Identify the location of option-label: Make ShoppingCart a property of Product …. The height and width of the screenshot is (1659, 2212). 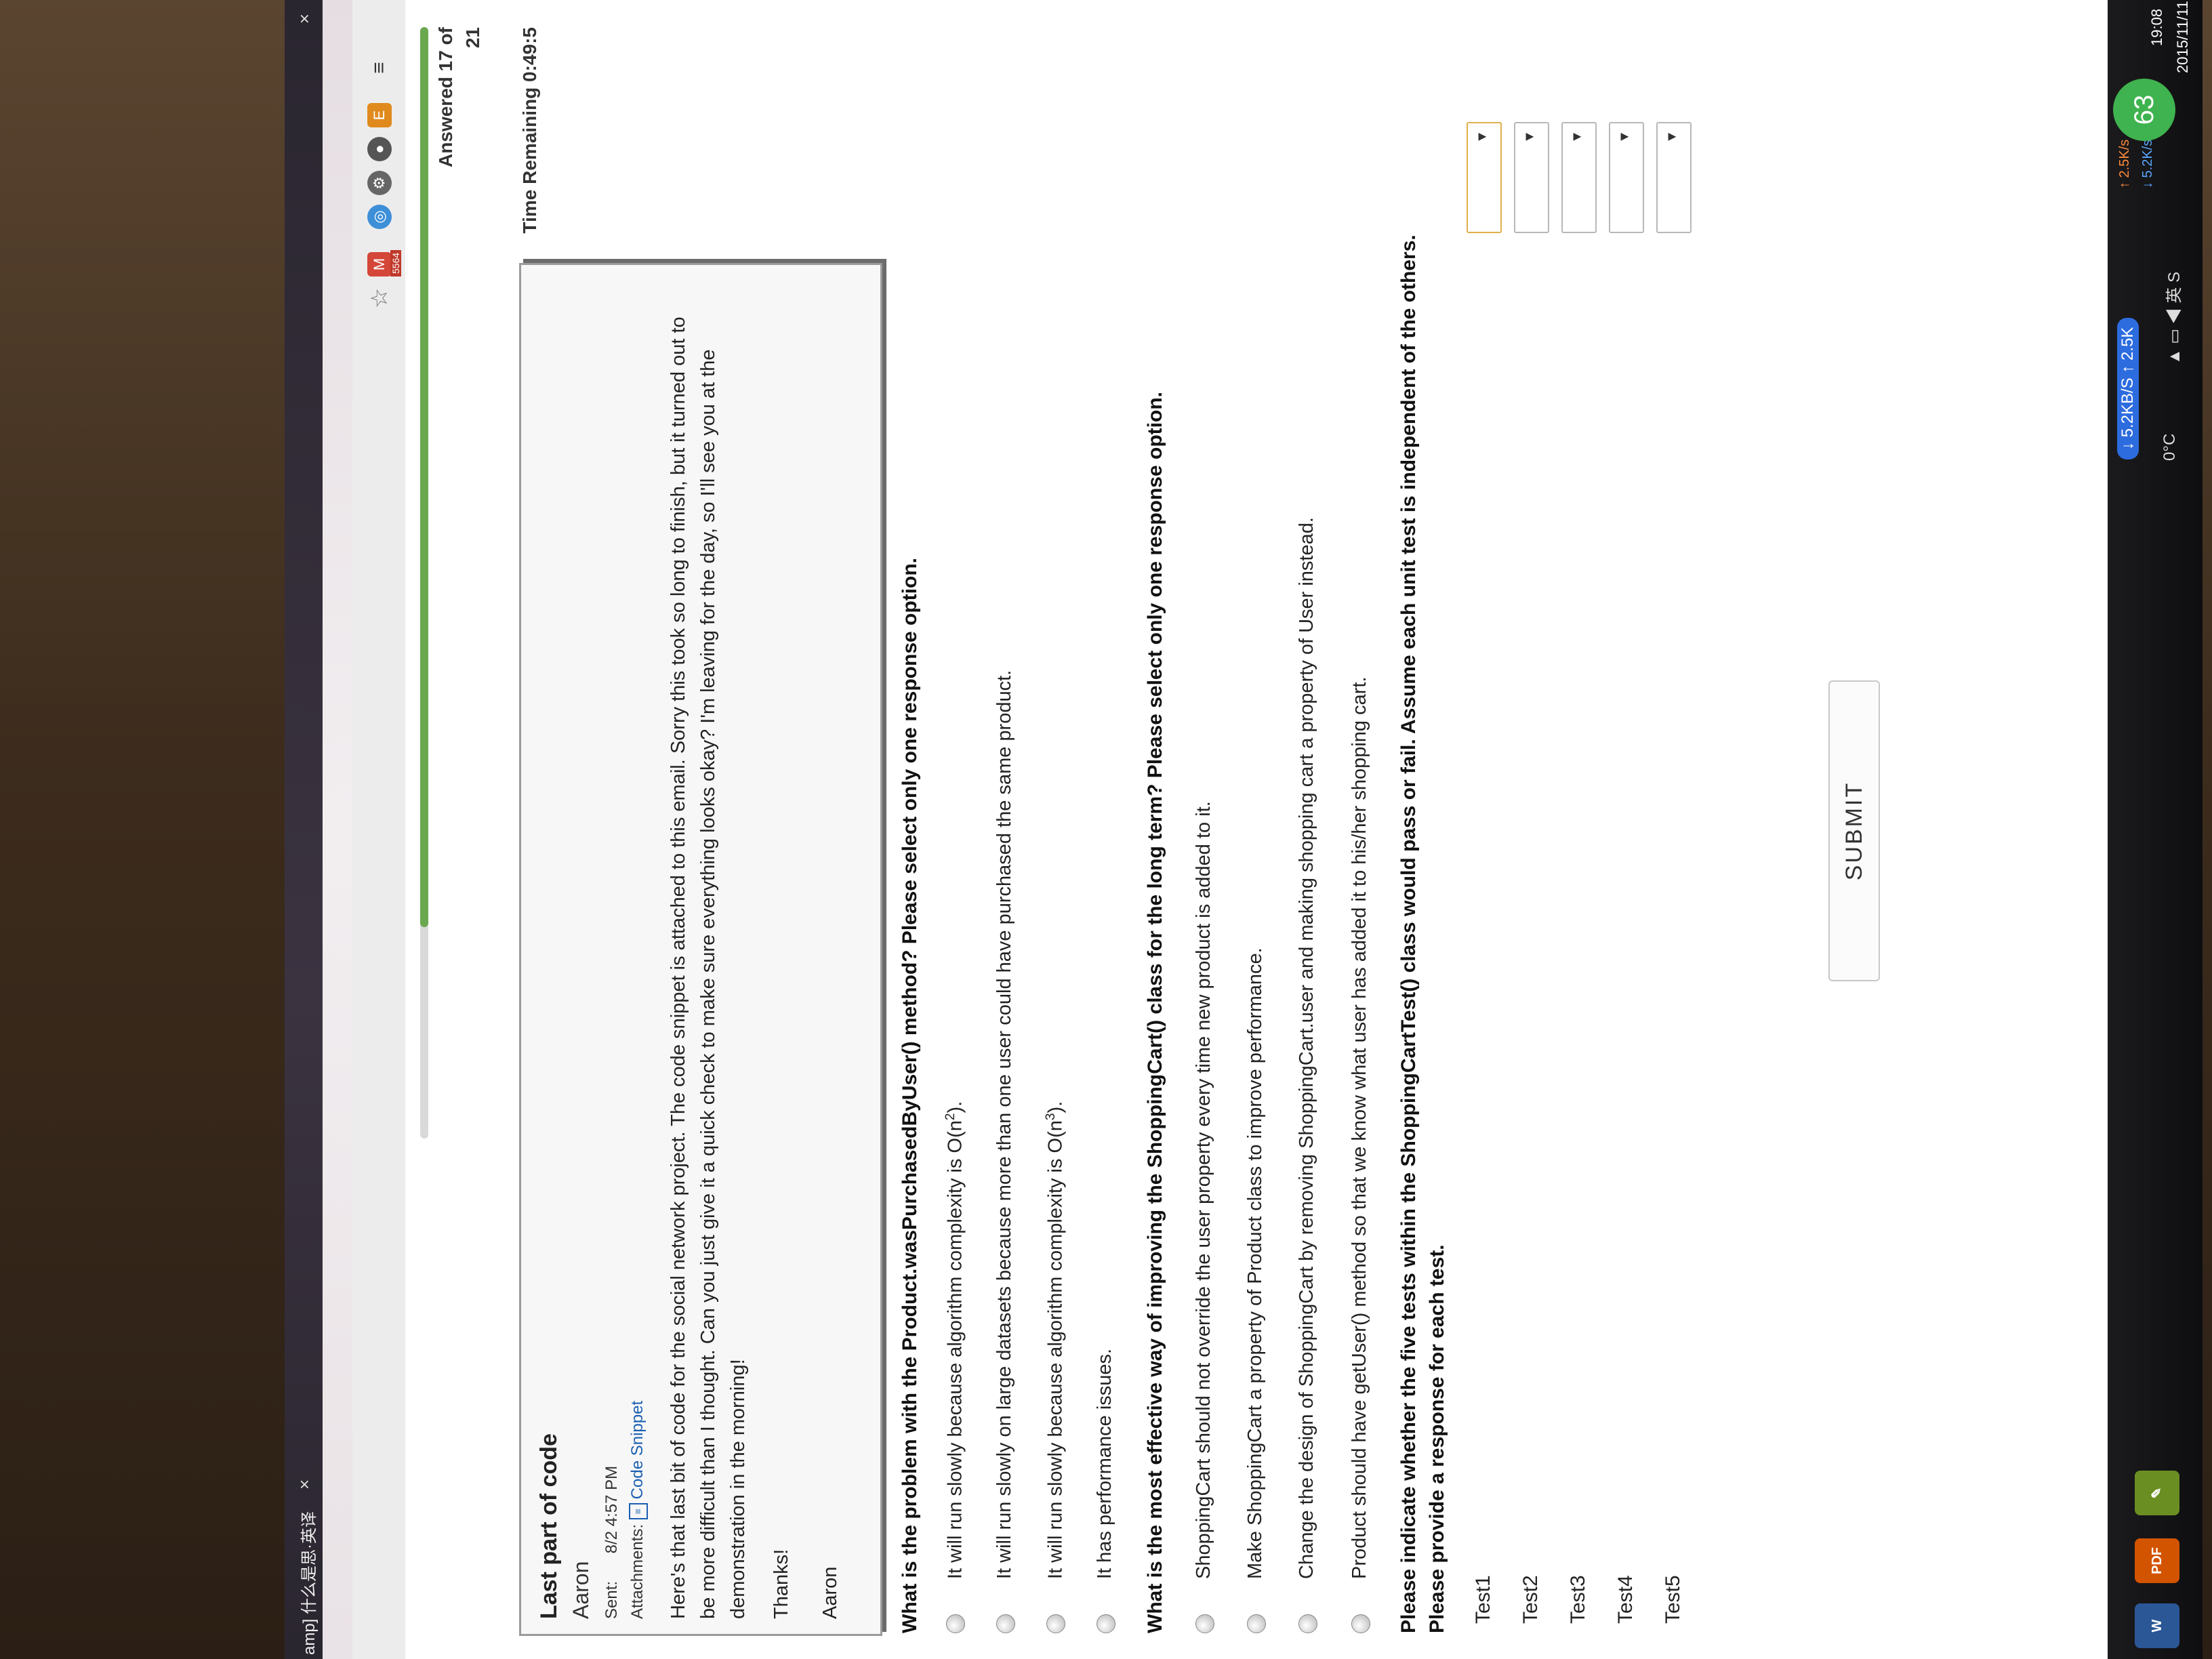
(1255, 1263).